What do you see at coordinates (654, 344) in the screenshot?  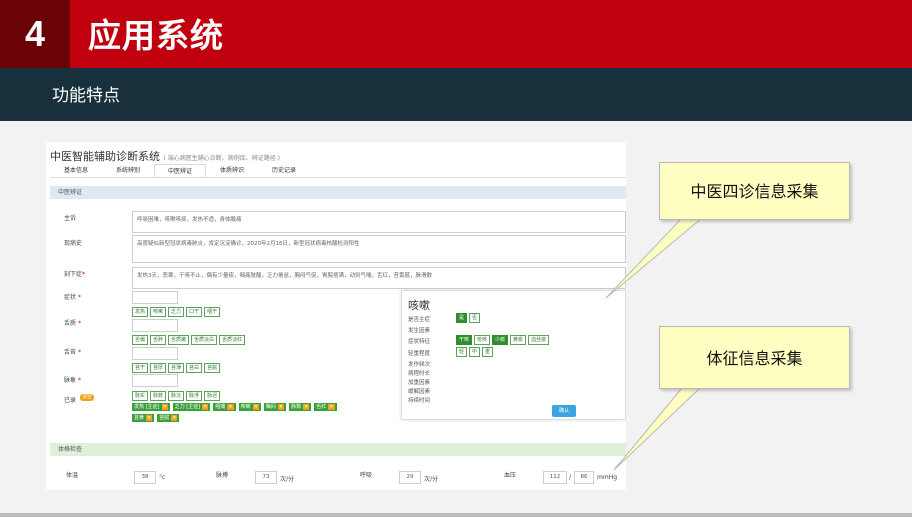 I see `callout-pointers` at bounding box center [654, 344].